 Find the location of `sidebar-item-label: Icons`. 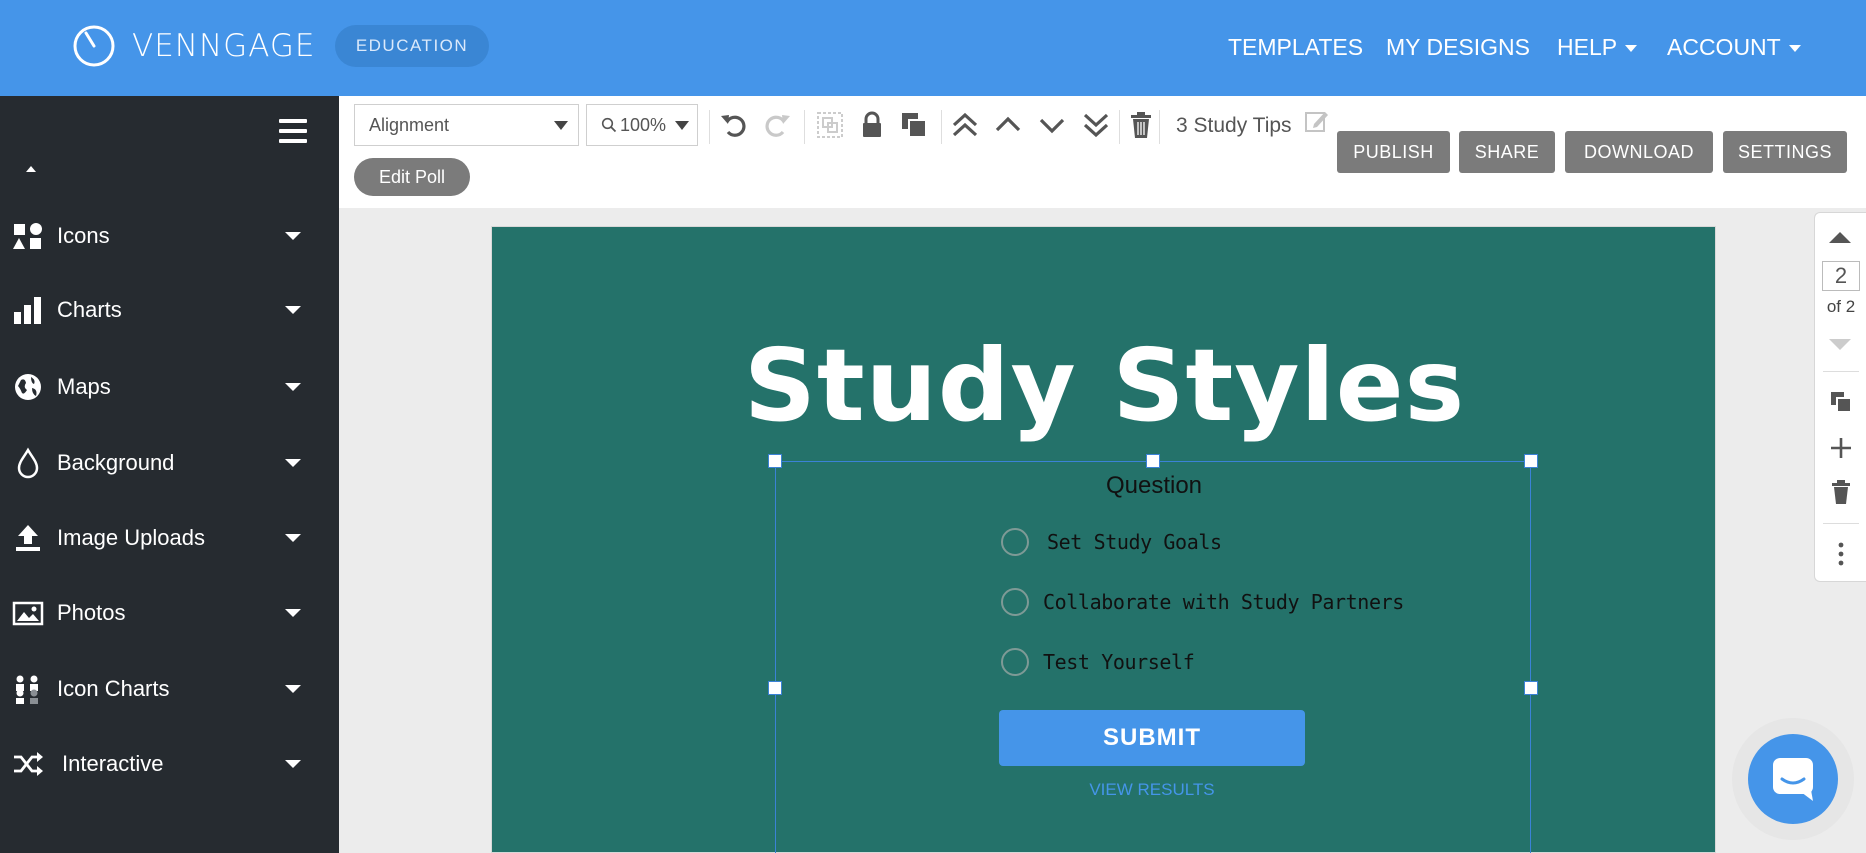

sidebar-item-label: Icons is located at coordinates (83, 235).